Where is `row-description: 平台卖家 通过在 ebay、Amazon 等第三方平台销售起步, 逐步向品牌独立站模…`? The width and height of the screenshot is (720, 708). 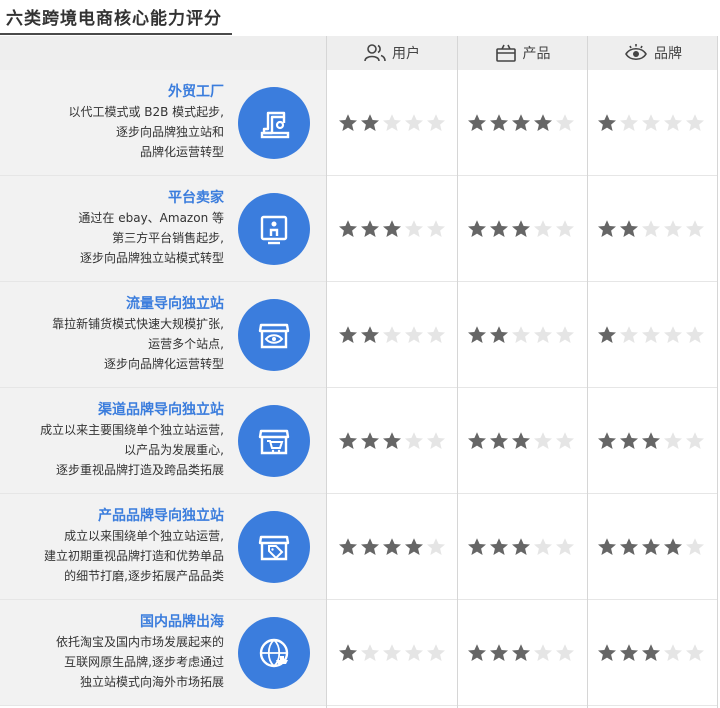
row-description: 平台卖家 通过在 ebay、Amazon 等第三方平台销售起步, 逐步向品牌独立站模… is located at coordinates (112, 228).